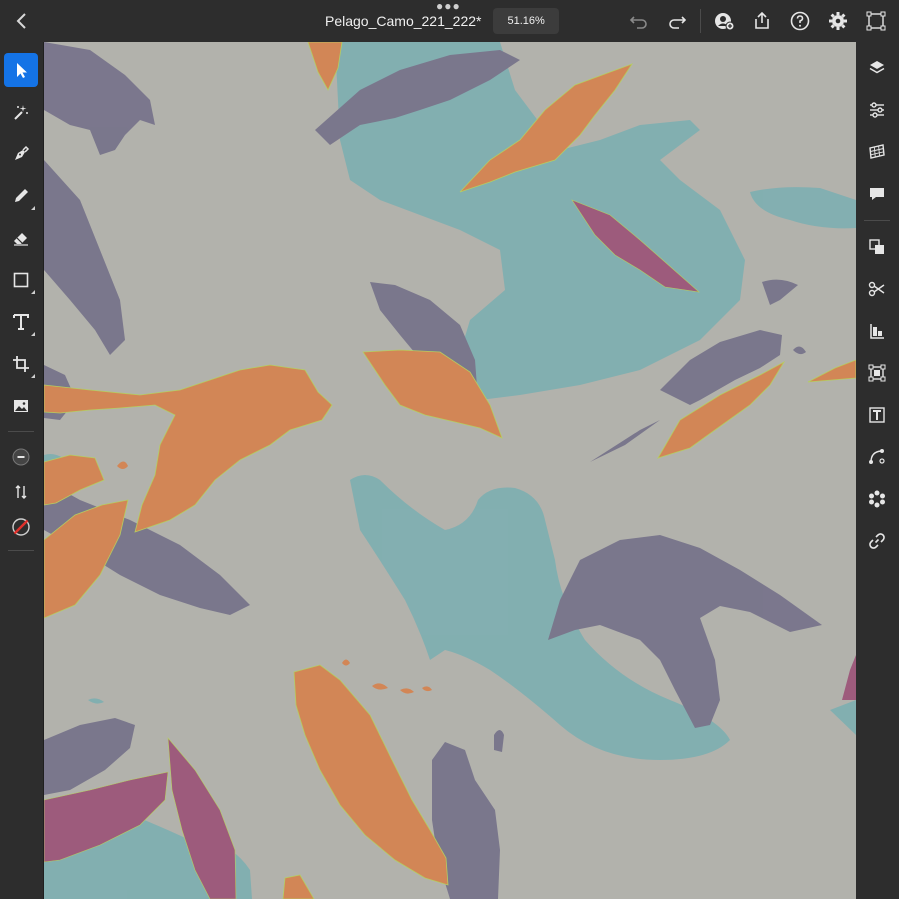  What do you see at coordinates (877, 289) in the screenshot?
I see `scissors-icon` at bounding box center [877, 289].